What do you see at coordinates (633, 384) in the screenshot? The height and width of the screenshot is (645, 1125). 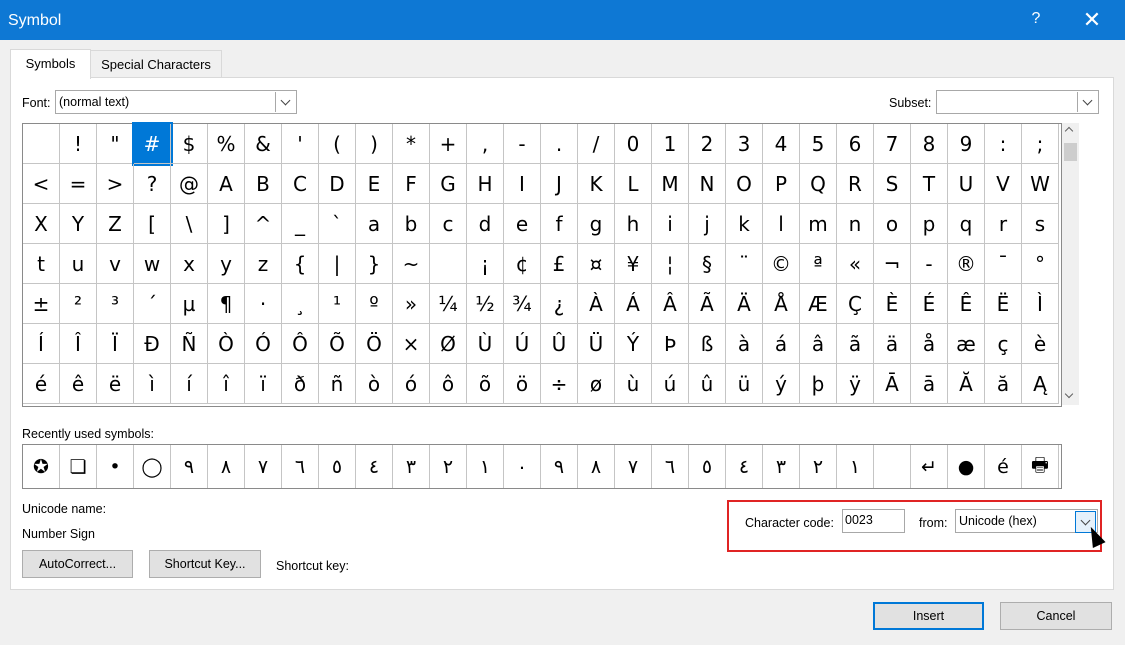 I see `symbol-cell: ù` at bounding box center [633, 384].